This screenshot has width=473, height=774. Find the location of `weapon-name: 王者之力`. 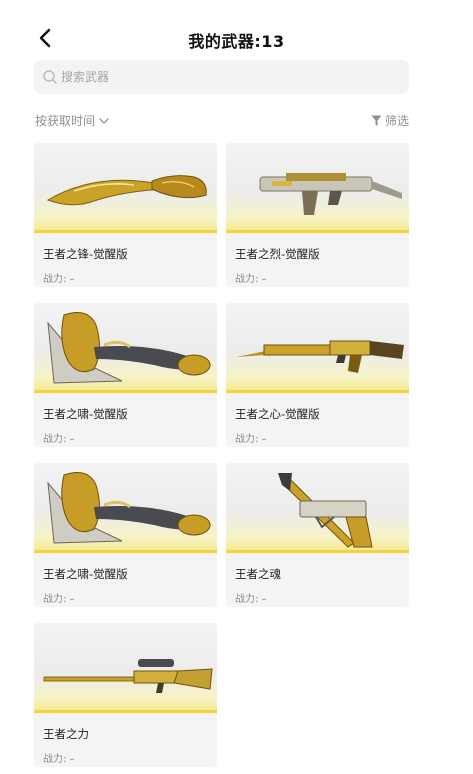

weapon-name: 王者之力 is located at coordinates (66, 734).